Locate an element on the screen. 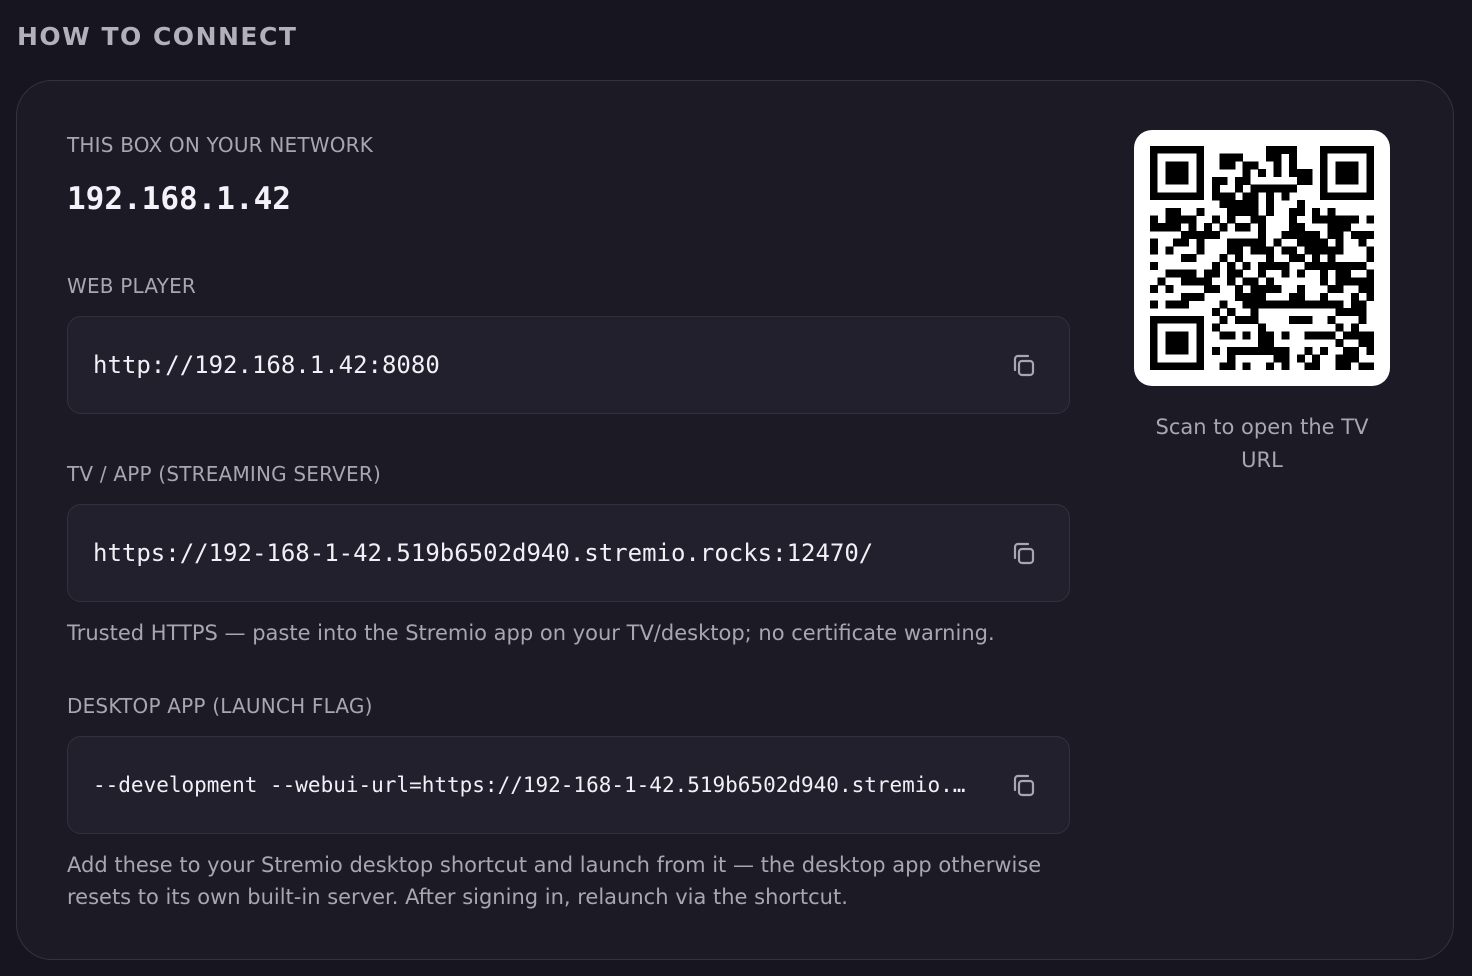 The width and height of the screenshot is (1472, 976). qr-code-icon is located at coordinates (1262, 258).